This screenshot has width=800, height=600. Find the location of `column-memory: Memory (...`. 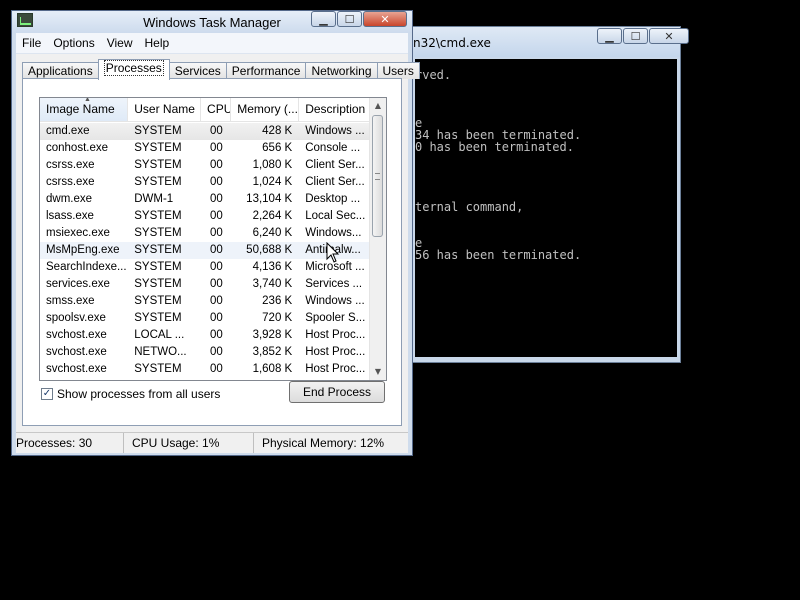

column-memory: Memory (... is located at coordinates (265, 109).